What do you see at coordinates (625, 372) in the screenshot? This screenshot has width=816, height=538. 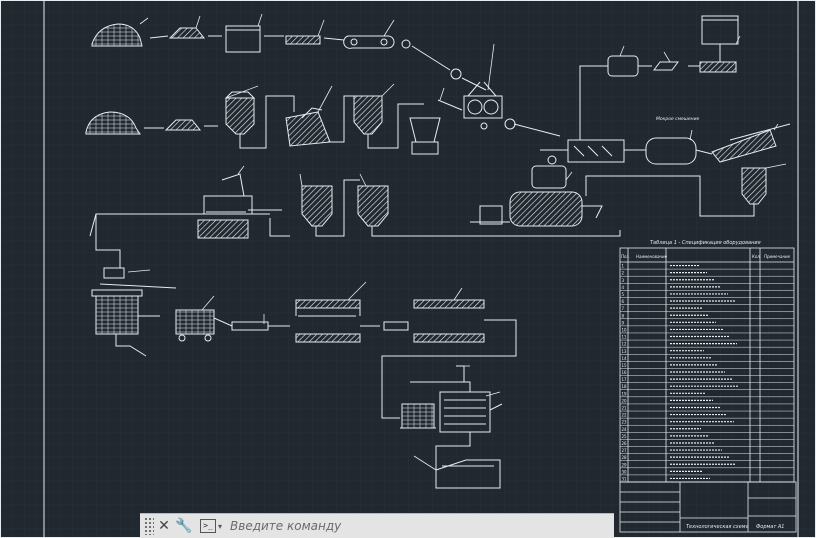 I see `table-row-code: 16` at bounding box center [625, 372].